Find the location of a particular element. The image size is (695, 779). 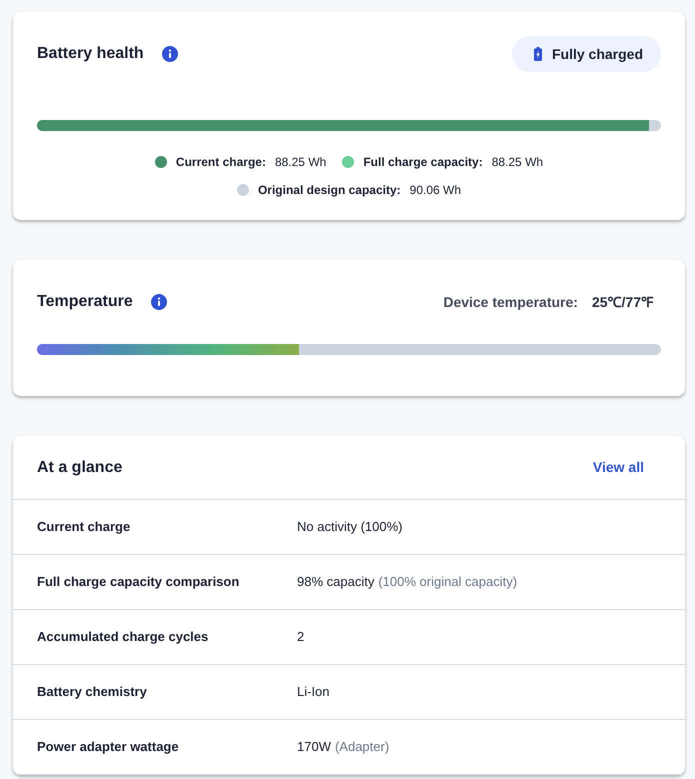

legend-value: 90.06 Wh is located at coordinates (436, 190).